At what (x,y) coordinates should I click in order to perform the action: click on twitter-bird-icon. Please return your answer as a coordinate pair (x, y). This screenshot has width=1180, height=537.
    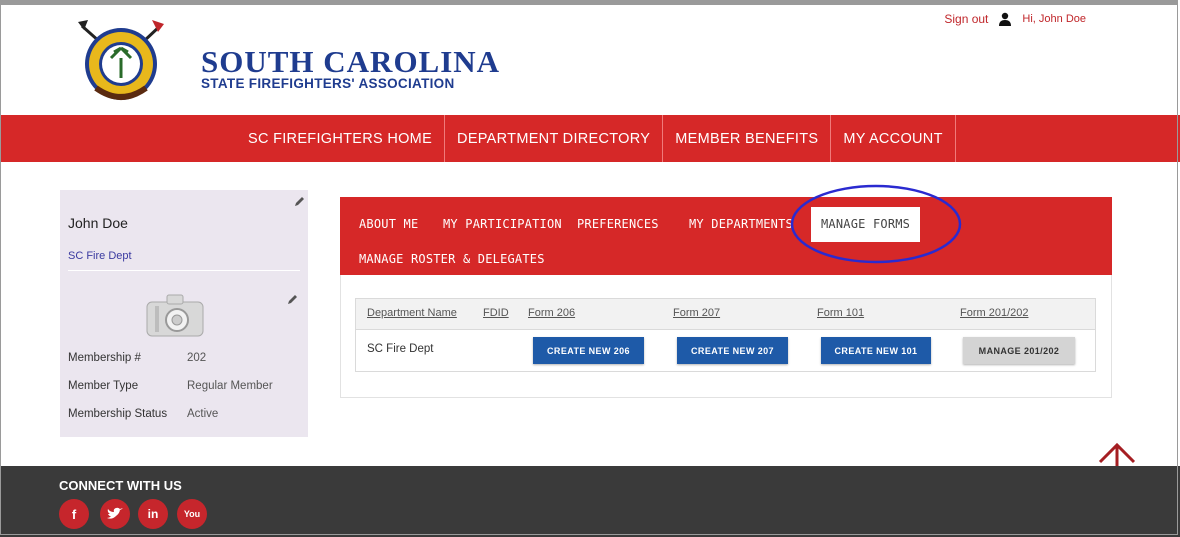
    Looking at the image, I should click on (115, 513).